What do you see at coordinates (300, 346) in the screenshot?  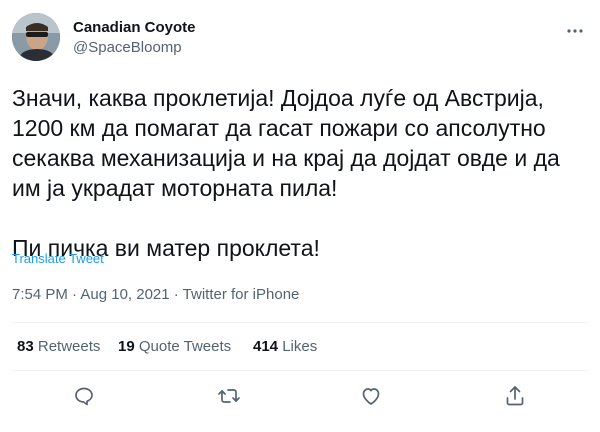 I see `likes-label: Likes` at bounding box center [300, 346].